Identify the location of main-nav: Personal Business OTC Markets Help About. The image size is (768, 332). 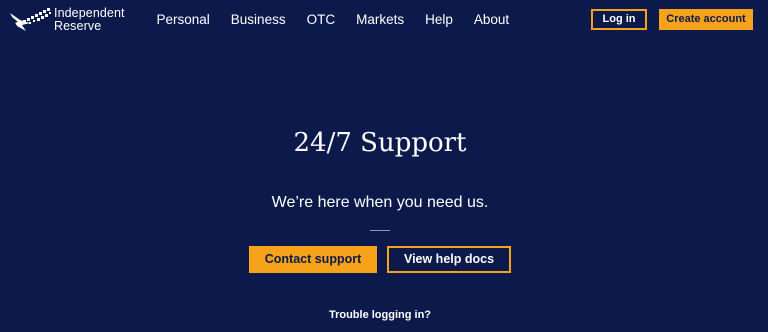
(333, 20).